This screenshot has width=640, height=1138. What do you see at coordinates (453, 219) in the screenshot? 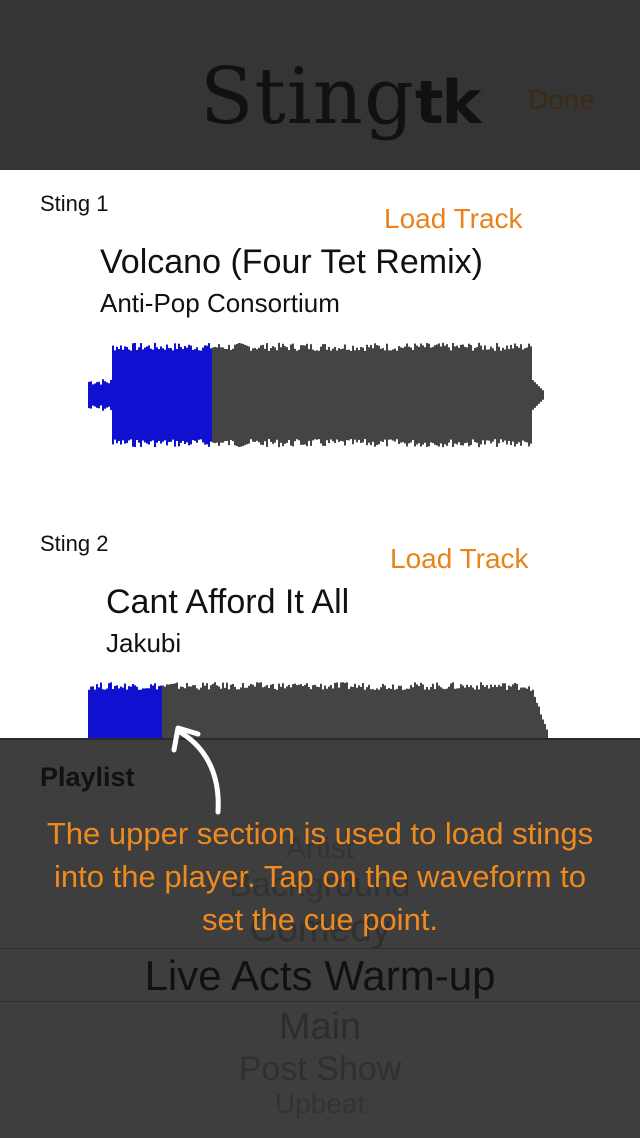
I see `sting-1-load-track-button: Load Track` at bounding box center [453, 219].